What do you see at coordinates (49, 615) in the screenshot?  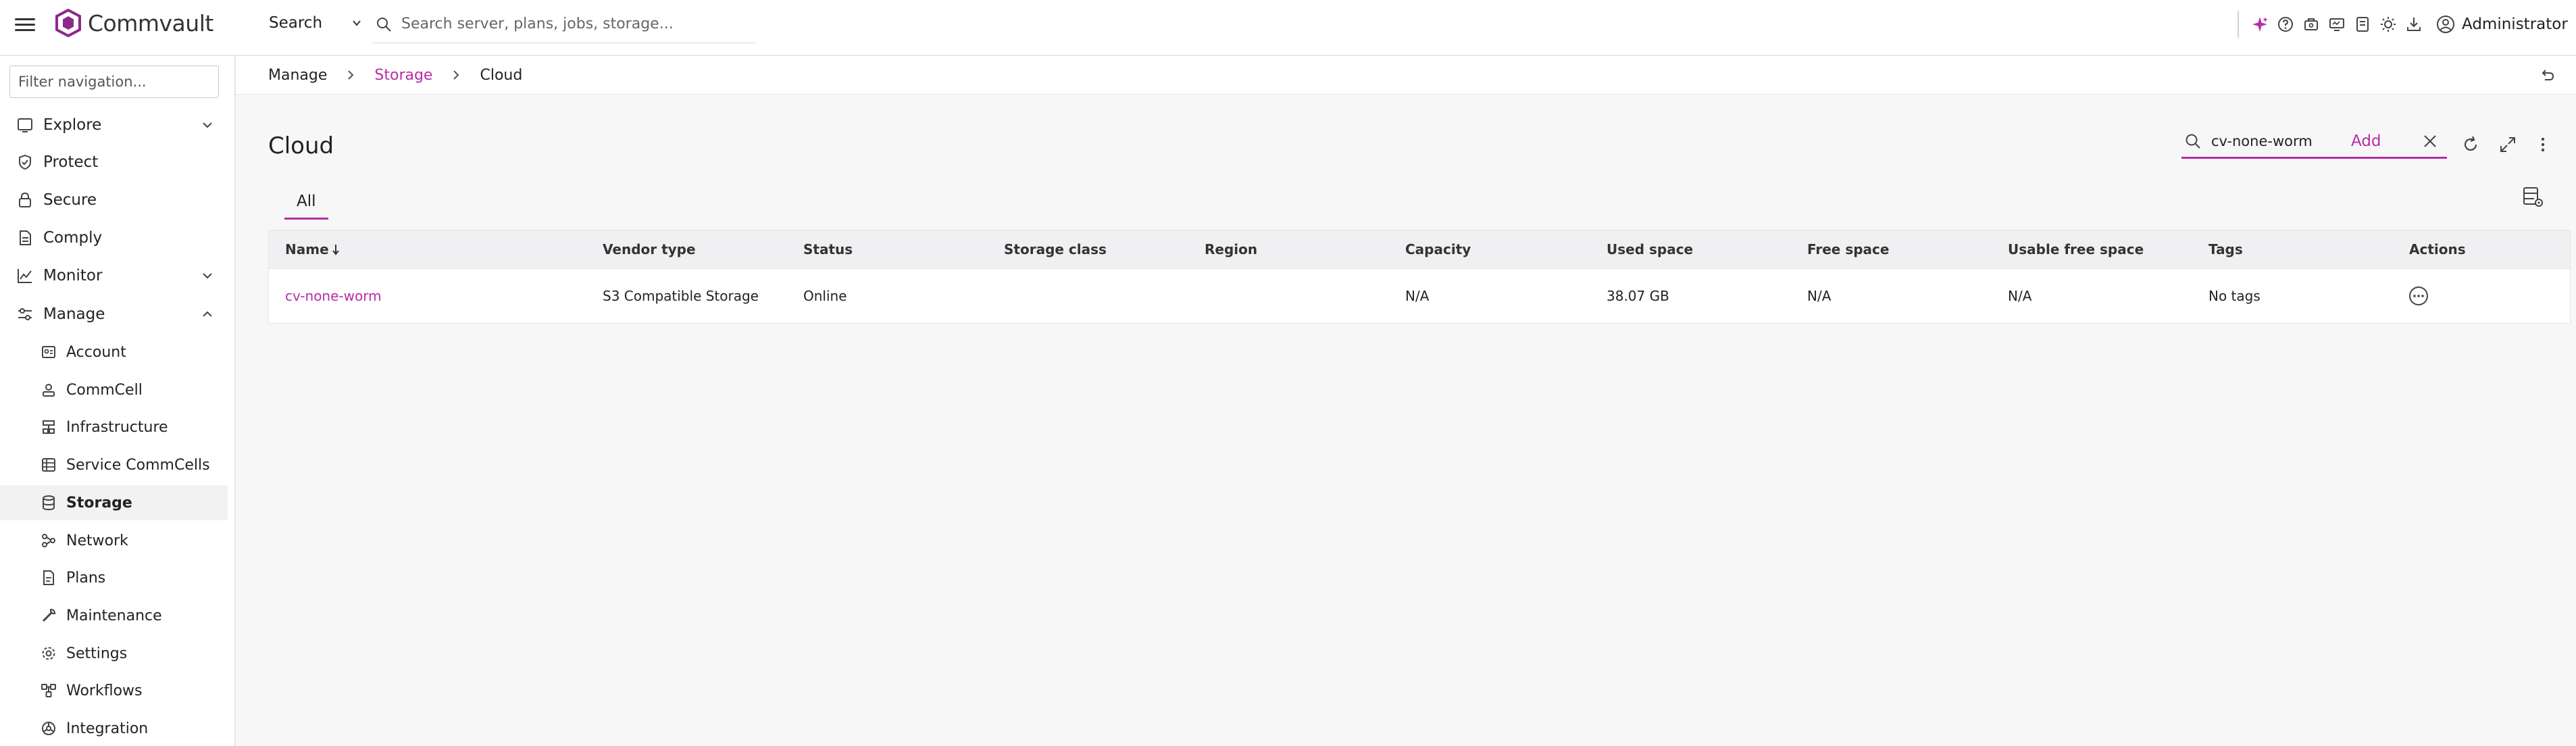 I see `wrench-icon` at bounding box center [49, 615].